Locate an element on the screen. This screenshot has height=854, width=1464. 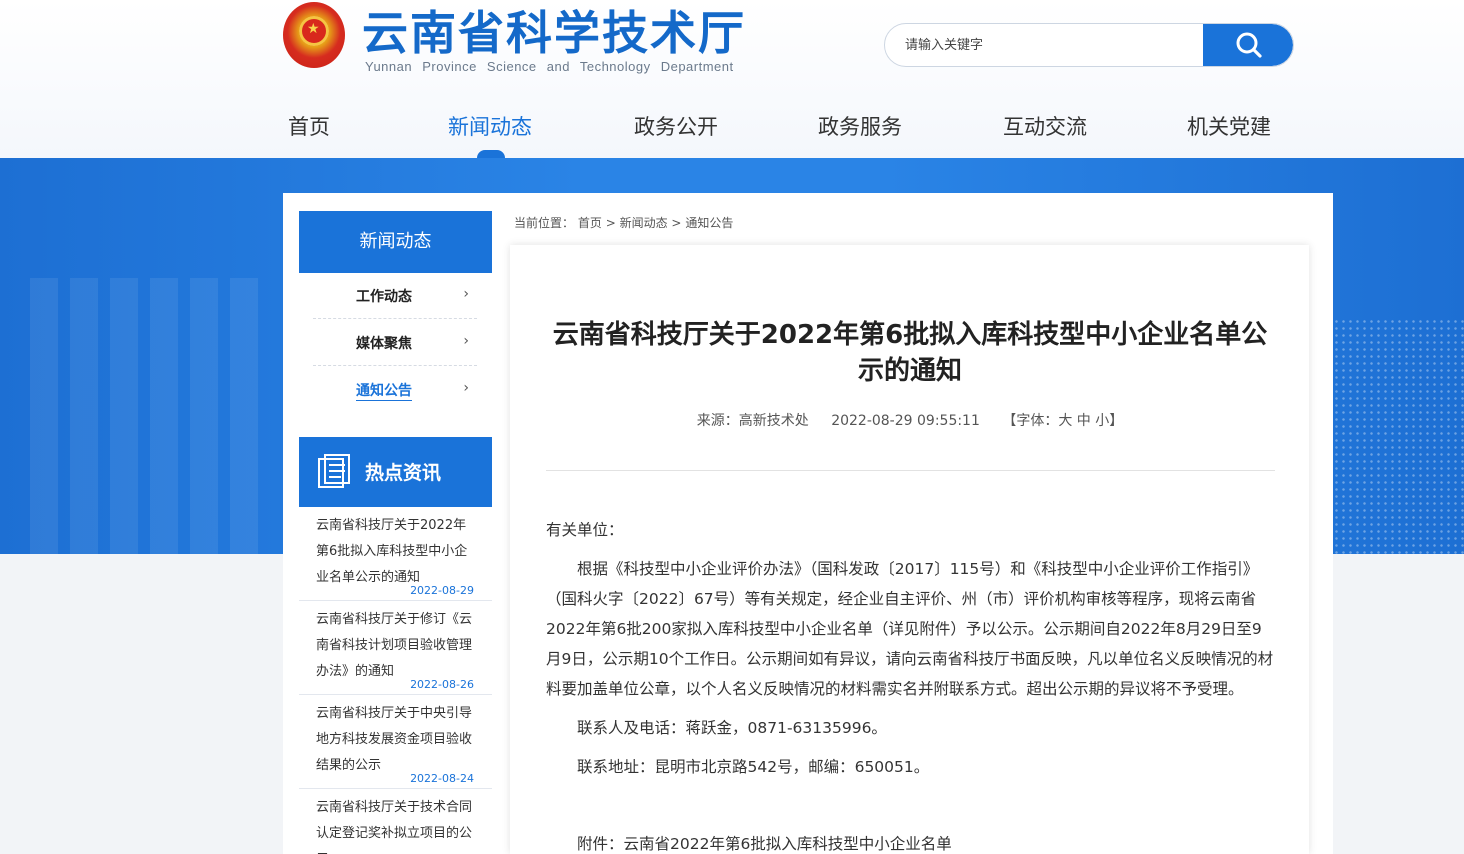
list-item-title: 云南省科技厅关于2022年第6批拟入库科技型中小企业名单公示的通知 is located at coordinates (397, 552).